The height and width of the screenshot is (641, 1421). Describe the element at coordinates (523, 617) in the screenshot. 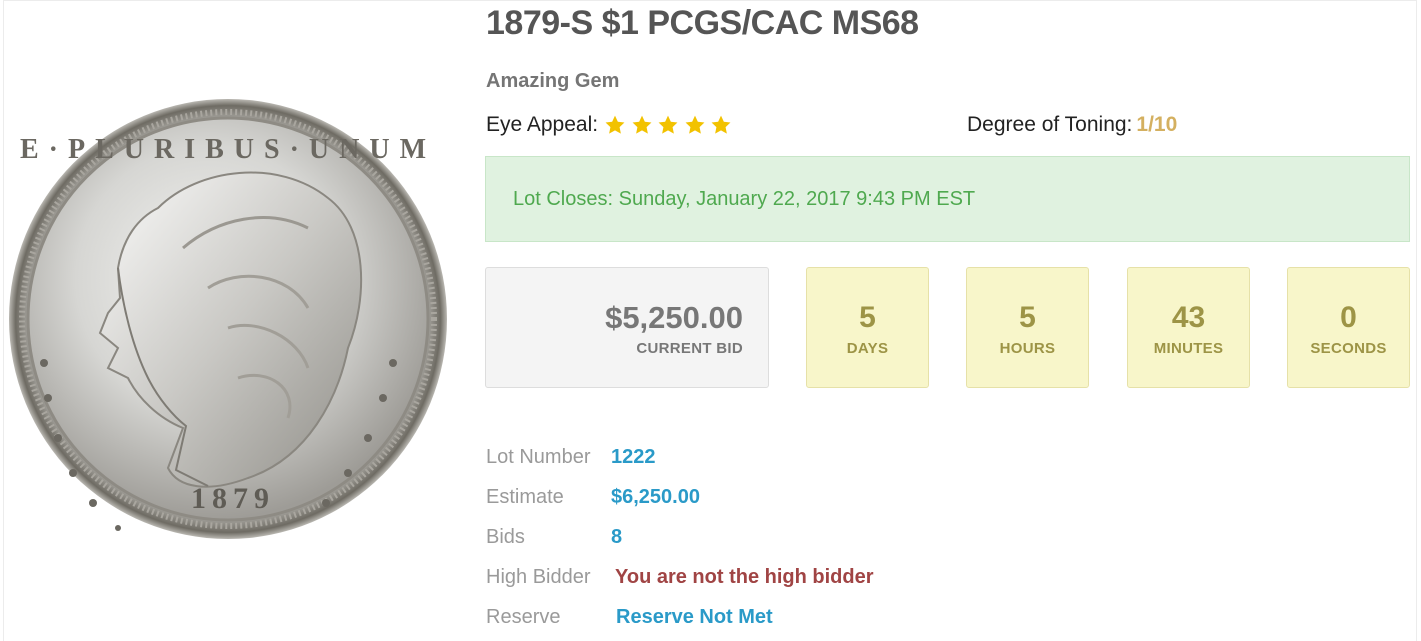

I see `detail-label: Reserve` at that location.